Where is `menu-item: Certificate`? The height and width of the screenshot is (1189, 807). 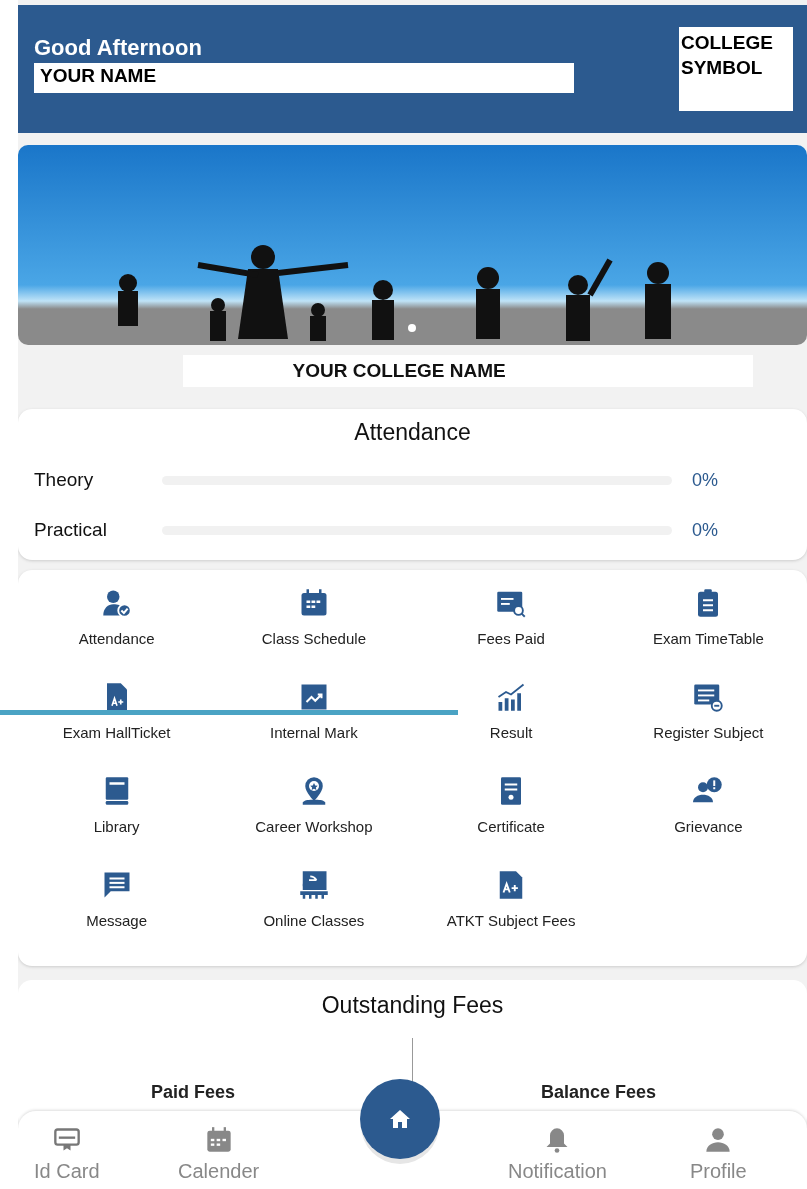 menu-item: Certificate is located at coordinates (511, 819).